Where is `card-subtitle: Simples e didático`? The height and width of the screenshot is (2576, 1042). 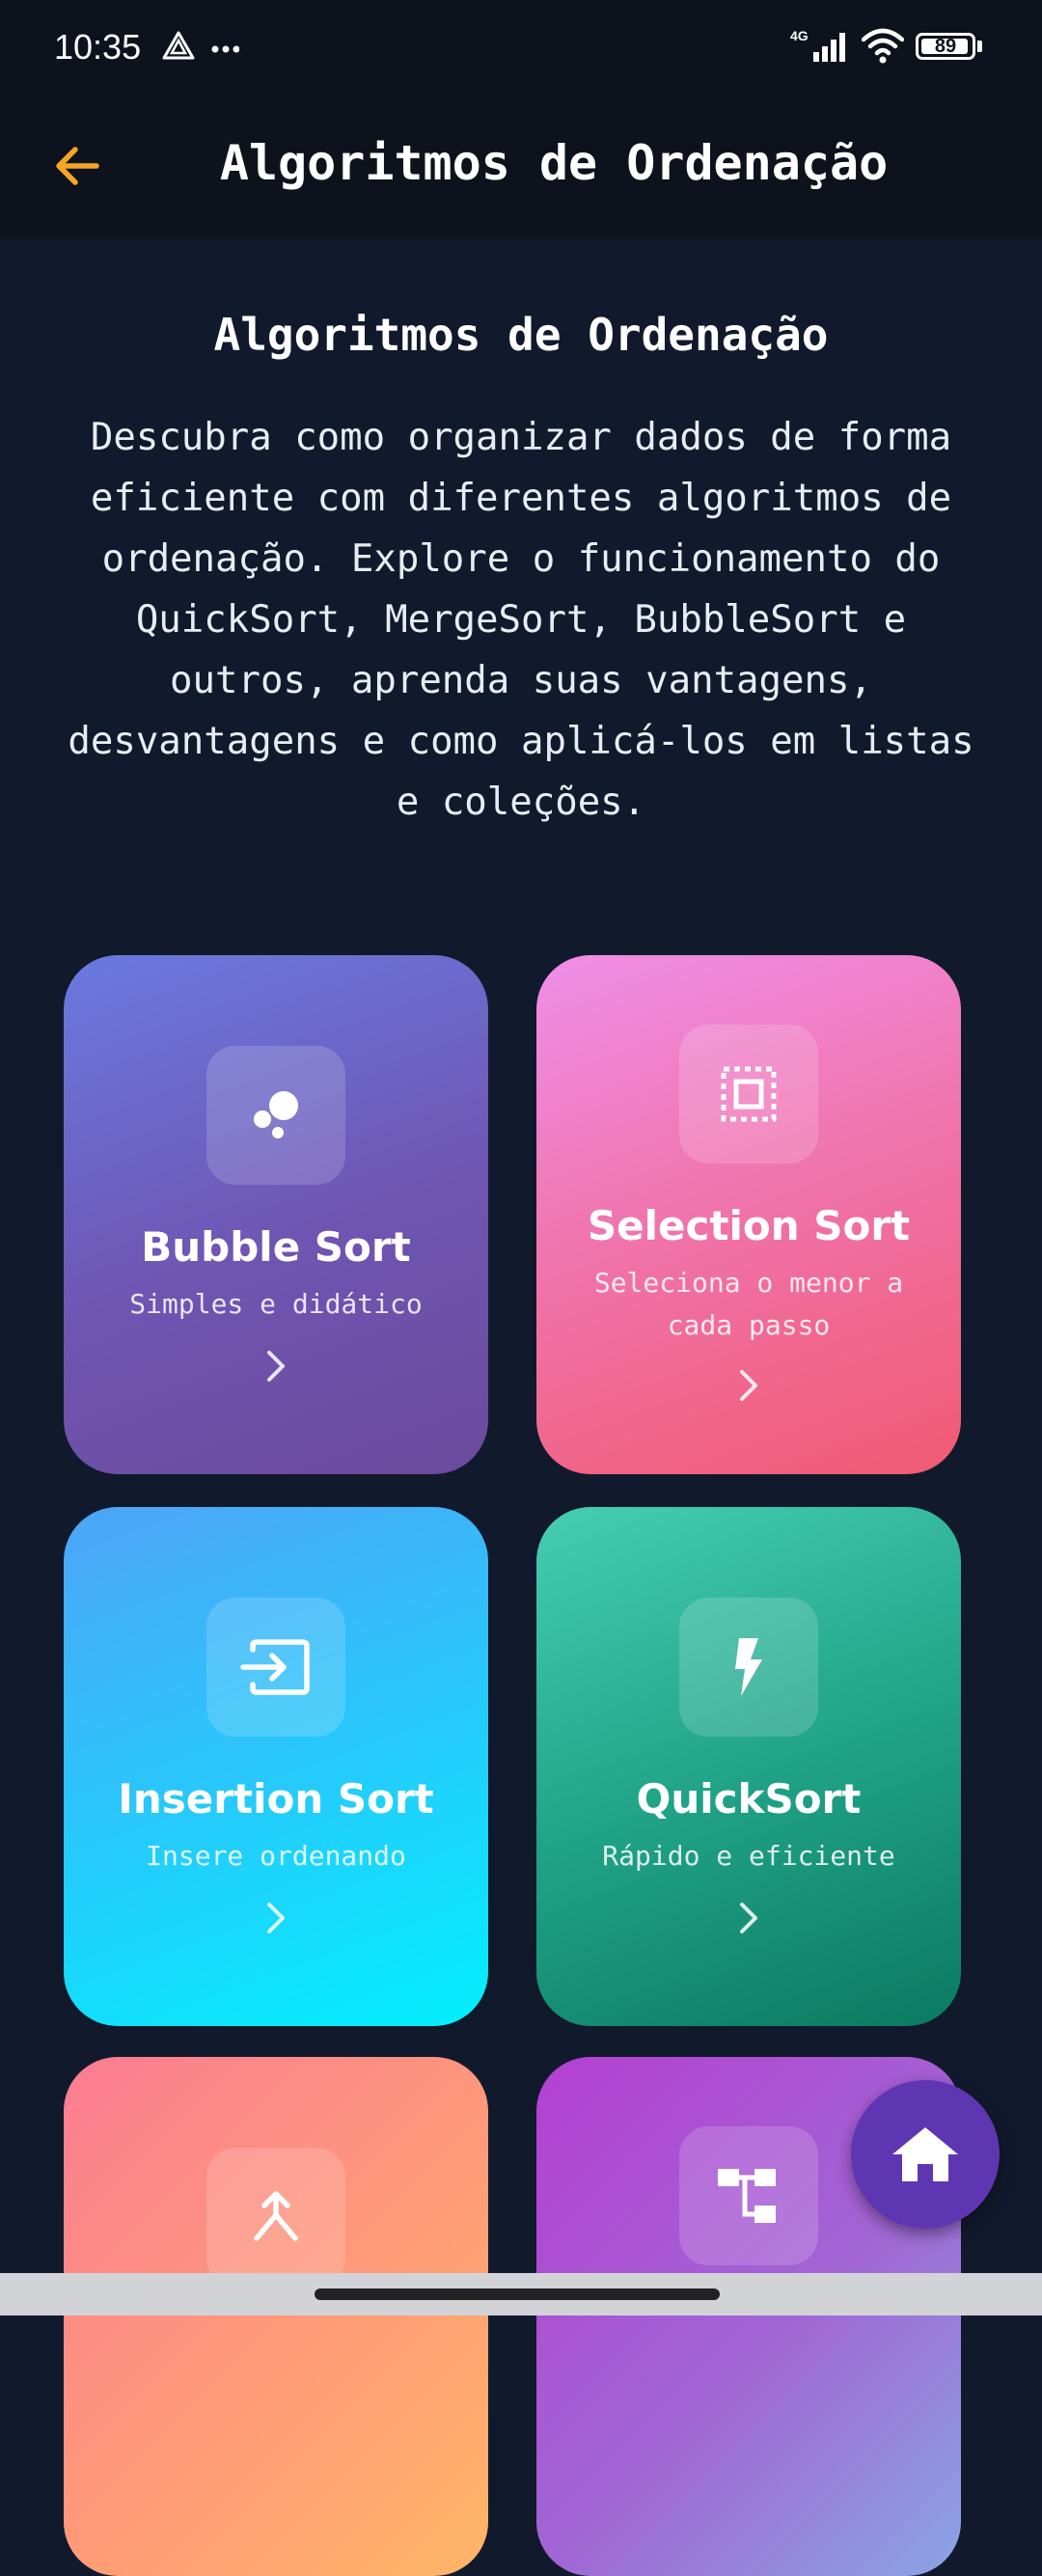
card-subtitle: Simples e didático is located at coordinates (276, 1304).